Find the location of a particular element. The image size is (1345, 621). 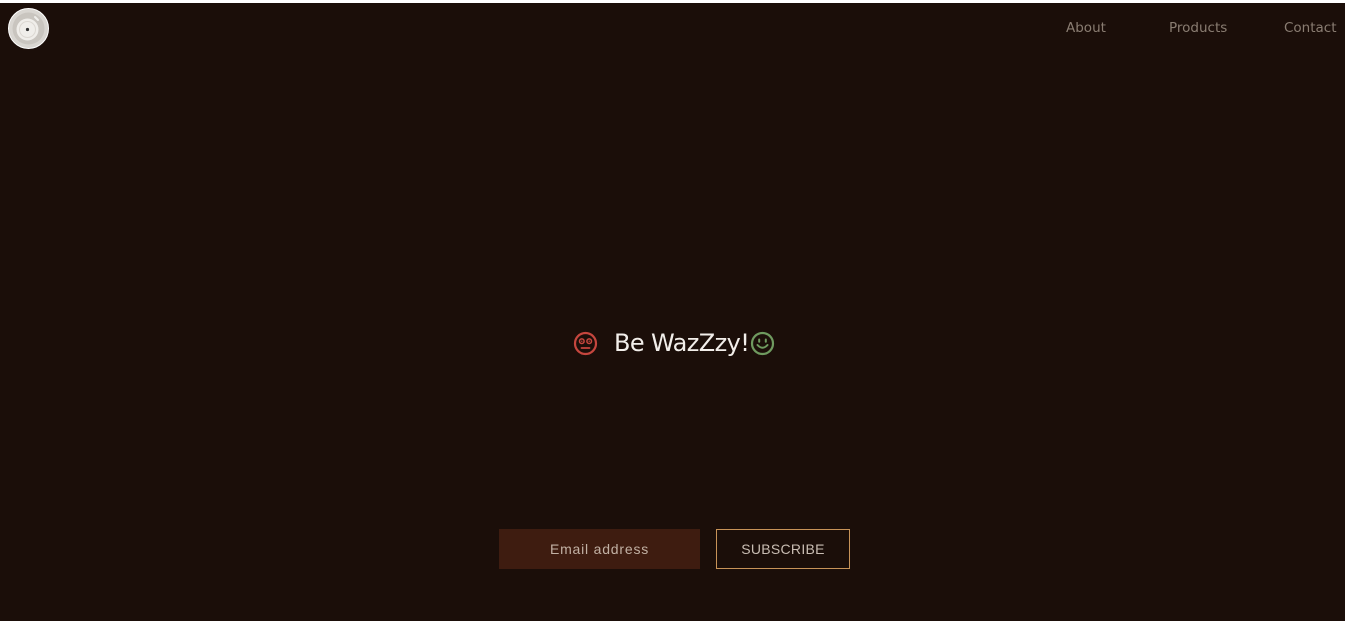

top-border-line is located at coordinates (672, 1).